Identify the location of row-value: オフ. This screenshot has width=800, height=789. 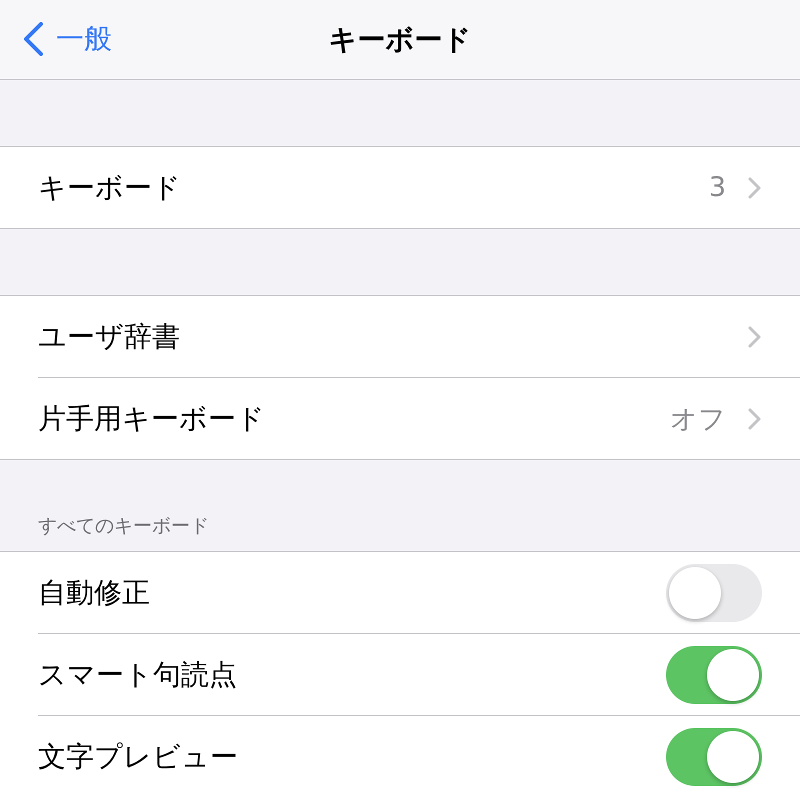
(698, 419).